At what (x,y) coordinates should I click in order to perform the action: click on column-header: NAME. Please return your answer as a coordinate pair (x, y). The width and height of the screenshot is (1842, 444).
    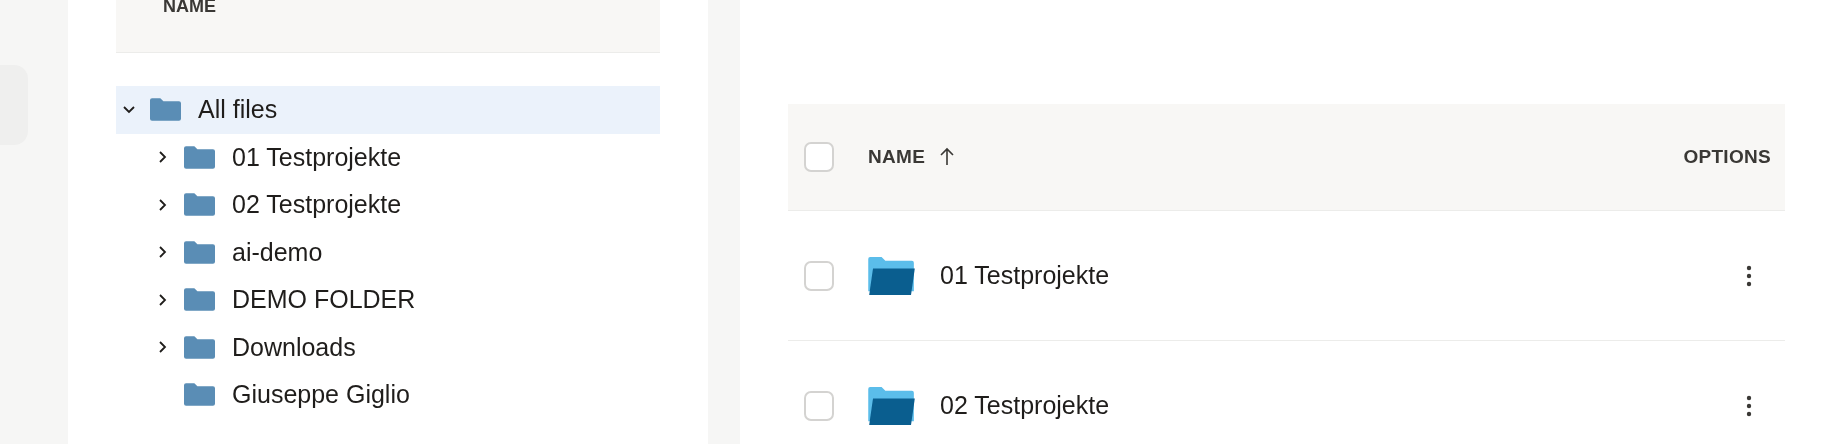
    Looking at the image, I should click on (897, 157).